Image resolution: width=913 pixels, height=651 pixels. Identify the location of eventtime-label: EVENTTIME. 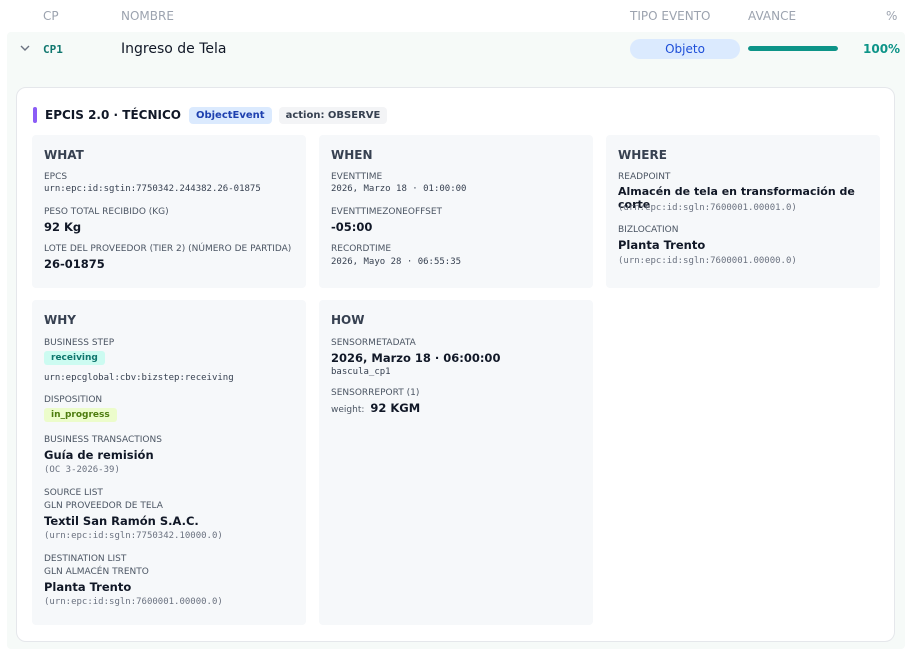
(357, 177).